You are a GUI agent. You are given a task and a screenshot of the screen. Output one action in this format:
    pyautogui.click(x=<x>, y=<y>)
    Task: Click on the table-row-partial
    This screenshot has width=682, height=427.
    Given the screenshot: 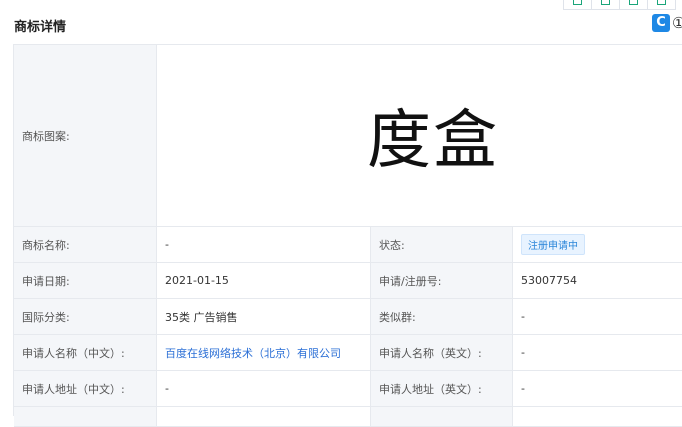 What is the action you would take?
    pyautogui.click(x=348, y=417)
    